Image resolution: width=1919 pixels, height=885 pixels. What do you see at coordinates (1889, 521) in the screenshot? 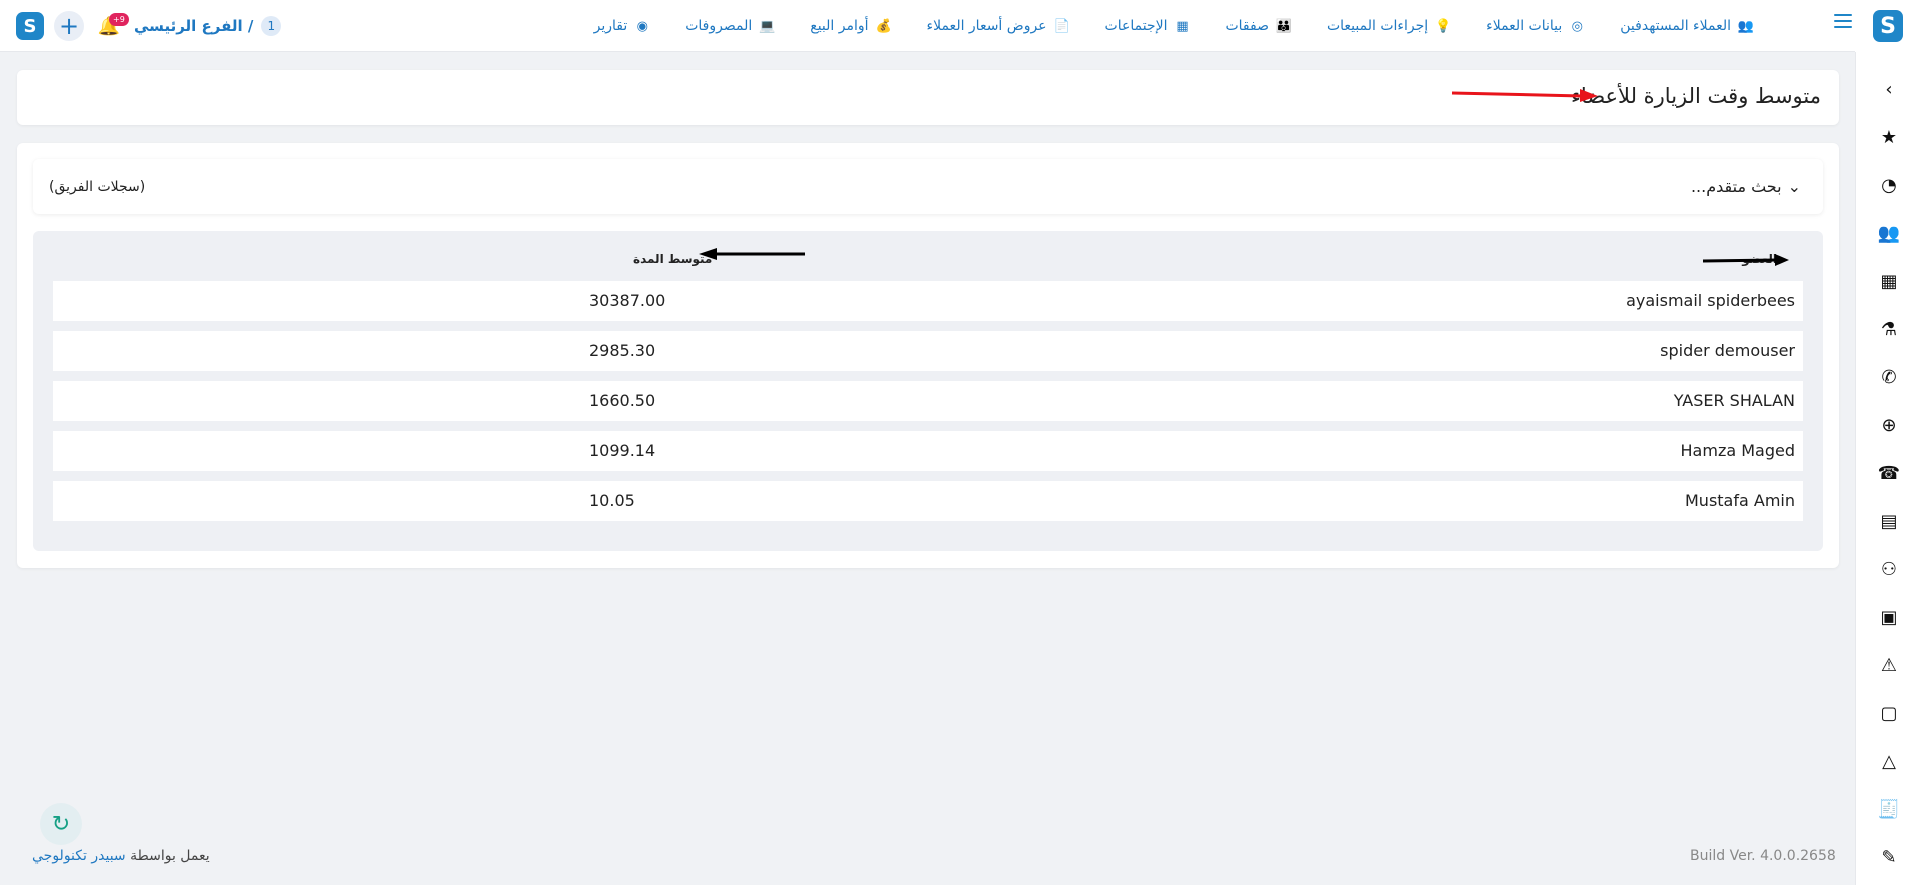
I see `calendar-clock-icon: ▤` at bounding box center [1889, 521].